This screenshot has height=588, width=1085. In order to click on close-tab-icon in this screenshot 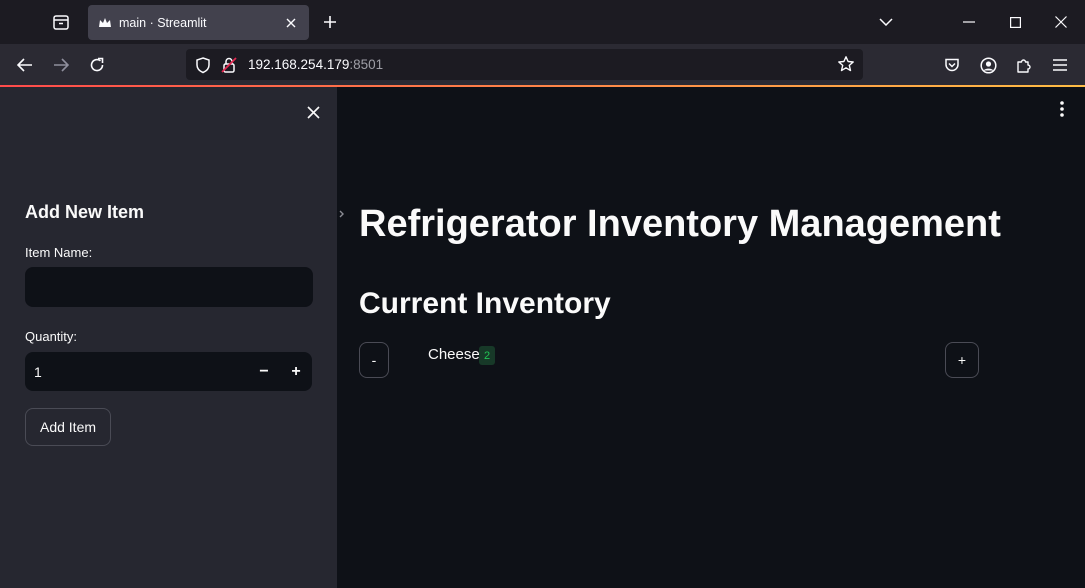, I will do `click(291, 23)`.